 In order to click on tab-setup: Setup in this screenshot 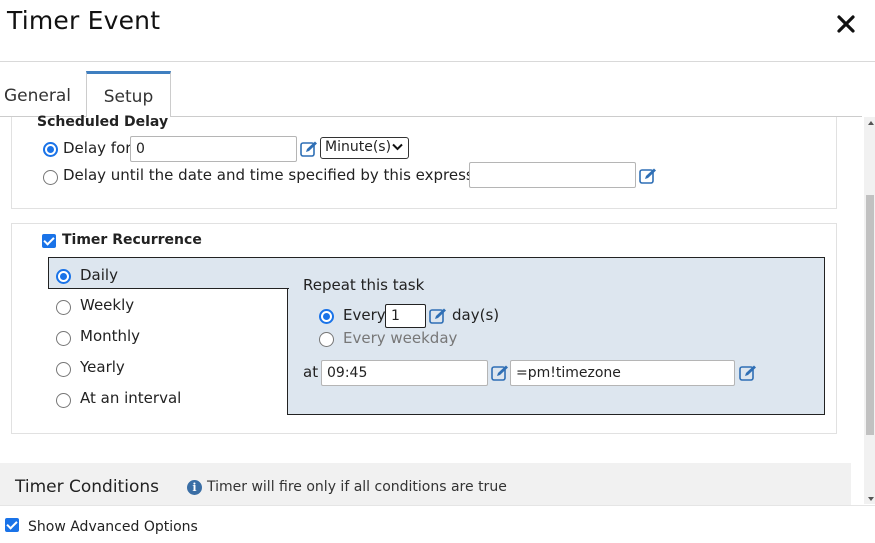, I will do `click(128, 94)`.